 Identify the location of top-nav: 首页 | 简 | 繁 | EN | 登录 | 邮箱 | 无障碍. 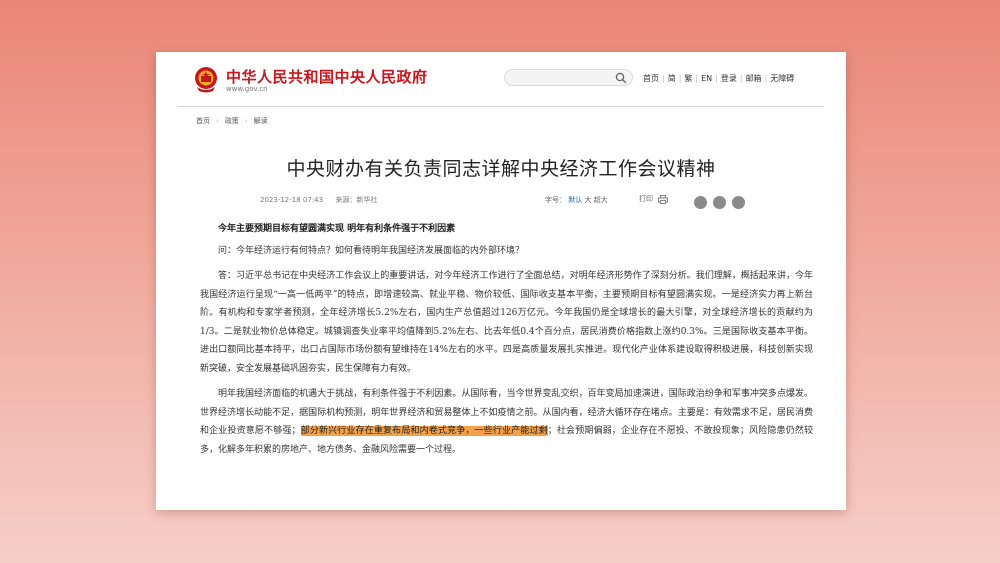
(719, 78).